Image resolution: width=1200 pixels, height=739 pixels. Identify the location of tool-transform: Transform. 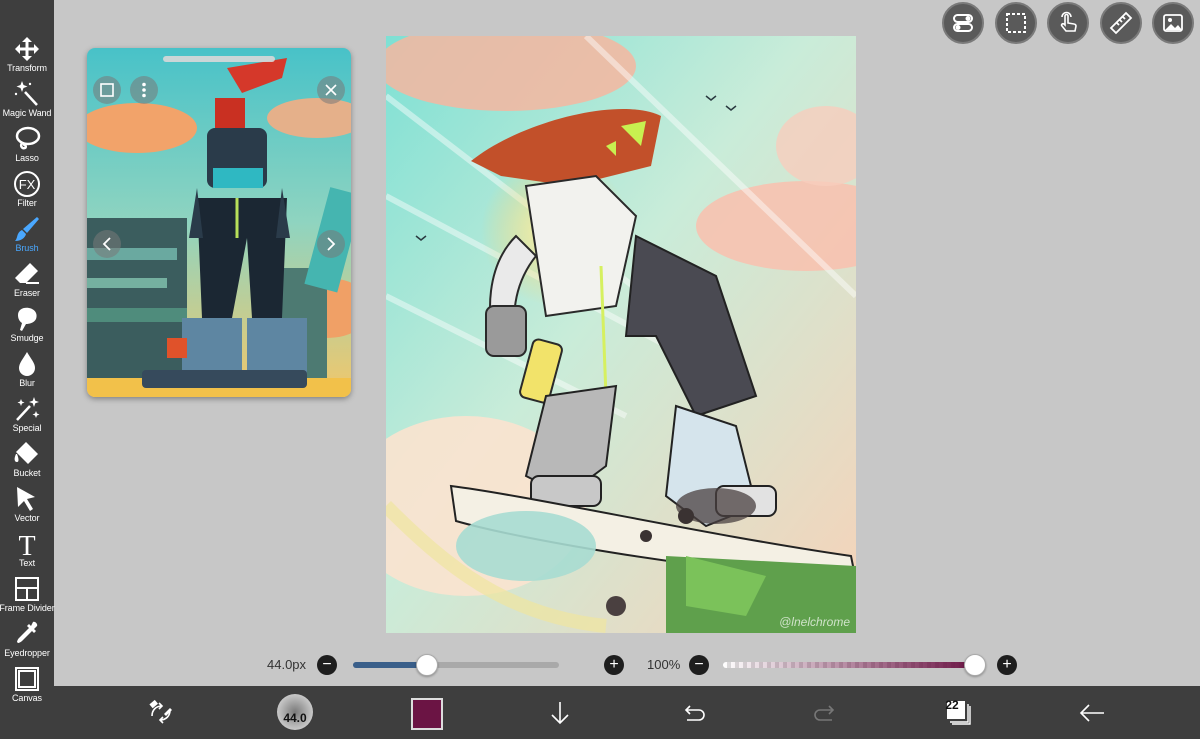
(27, 54).